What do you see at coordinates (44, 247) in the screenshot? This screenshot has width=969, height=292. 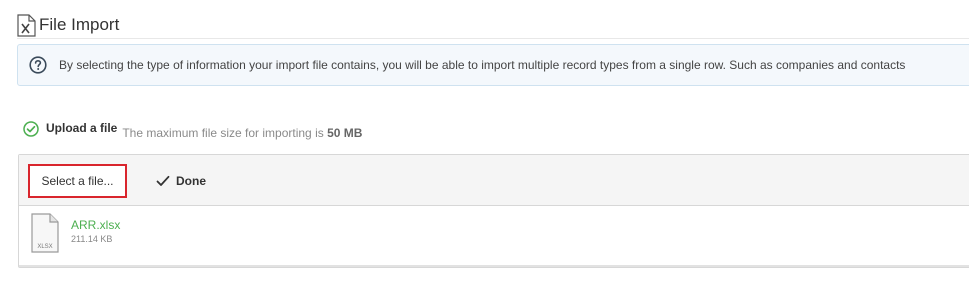 I see `file-icon-label: XLSX` at bounding box center [44, 247].